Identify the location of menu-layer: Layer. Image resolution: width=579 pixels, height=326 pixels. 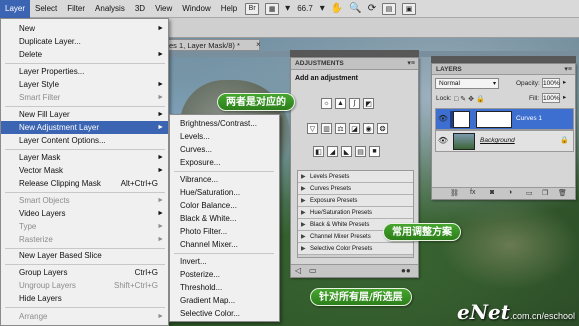
(15, 9).